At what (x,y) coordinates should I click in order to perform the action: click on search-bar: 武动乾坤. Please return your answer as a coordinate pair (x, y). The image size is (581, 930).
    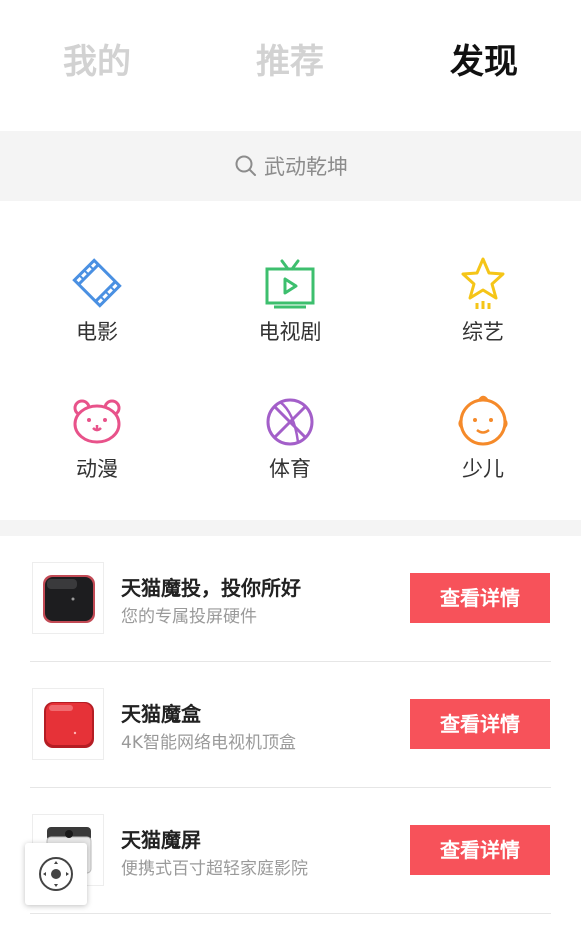
    Looking at the image, I should click on (290, 166).